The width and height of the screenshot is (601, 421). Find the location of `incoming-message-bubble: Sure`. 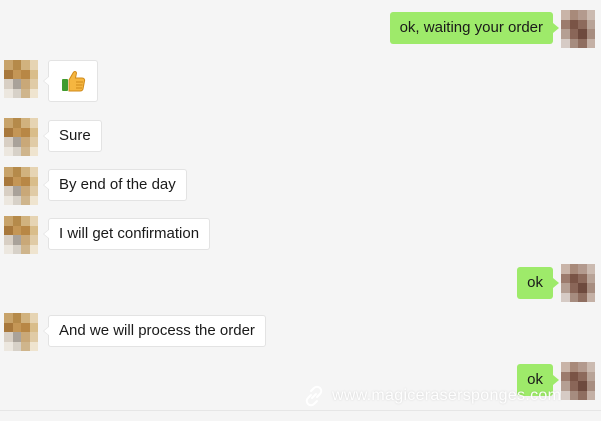

incoming-message-bubble: Sure is located at coordinates (72, 136).